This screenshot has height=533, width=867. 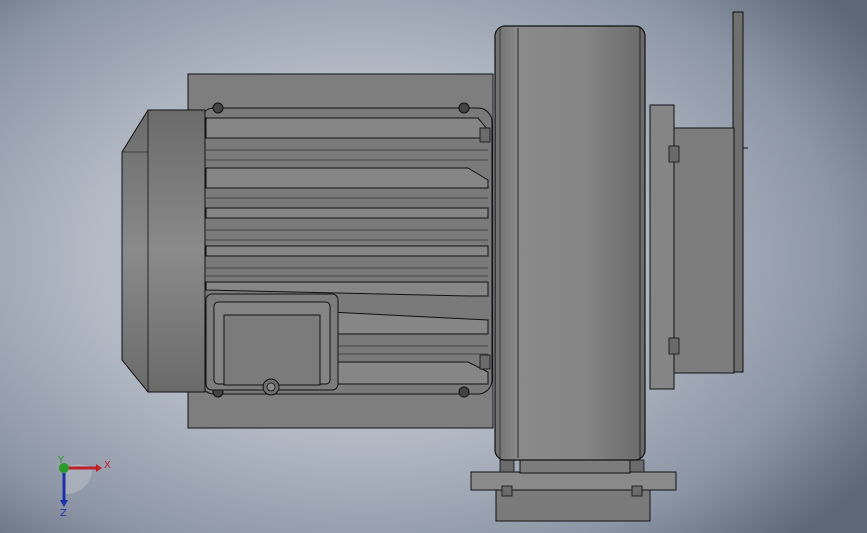 What do you see at coordinates (272, 344) in the screenshot?
I see `terminal-box` at bounding box center [272, 344].